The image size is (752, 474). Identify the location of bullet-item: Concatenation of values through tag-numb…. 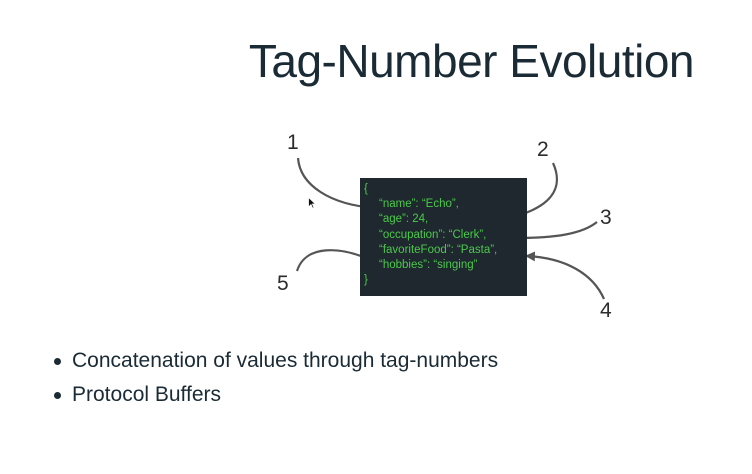
(275, 363).